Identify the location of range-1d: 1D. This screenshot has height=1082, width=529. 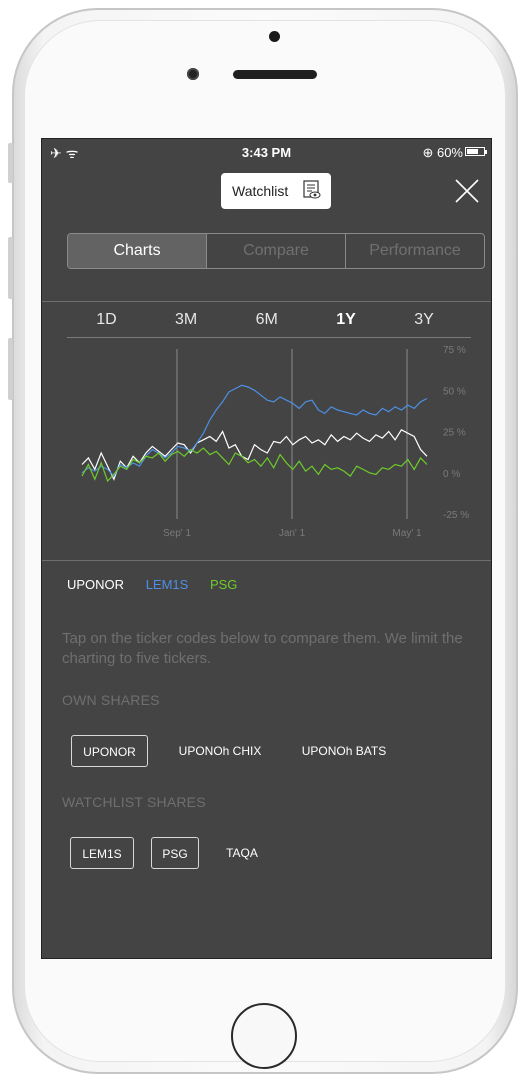
(106, 324).